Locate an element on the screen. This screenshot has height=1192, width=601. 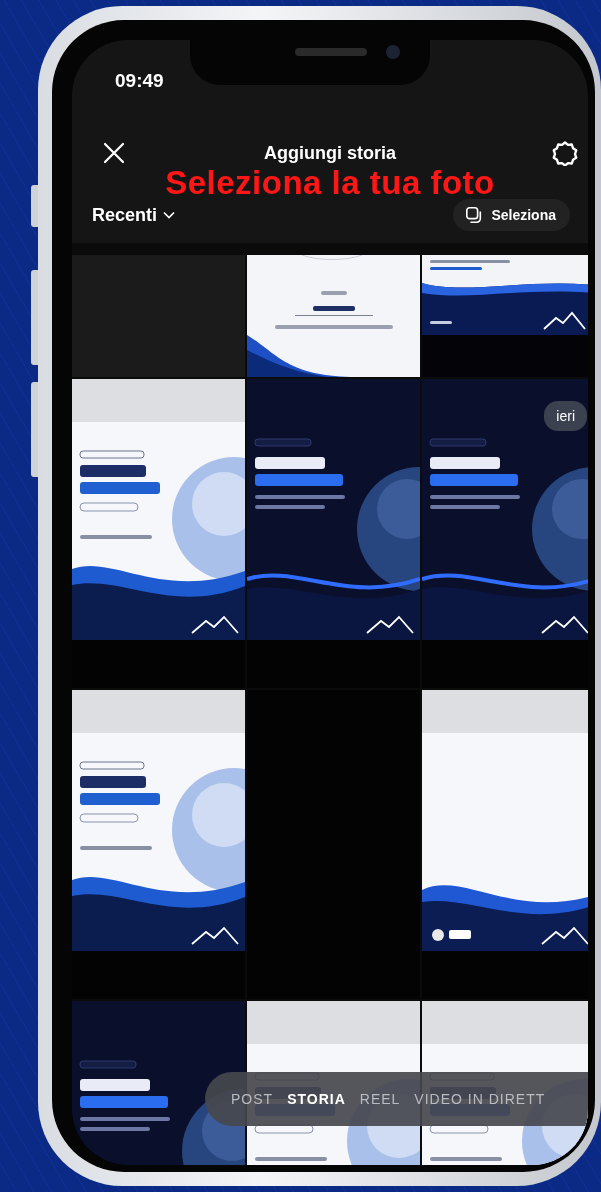
mode-tab: VIDEO IN DIRETT is located at coordinates (480, 1099).